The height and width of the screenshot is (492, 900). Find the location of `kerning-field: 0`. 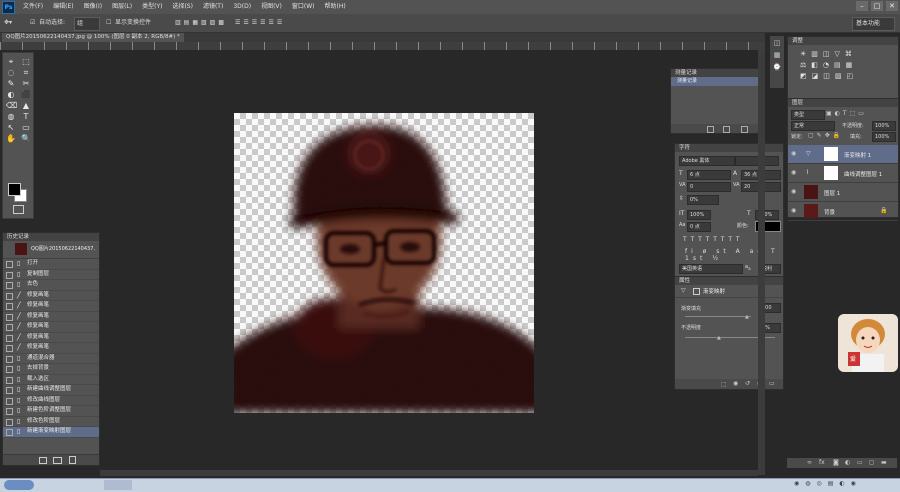

kerning-field: 0 is located at coordinates (709, 187).